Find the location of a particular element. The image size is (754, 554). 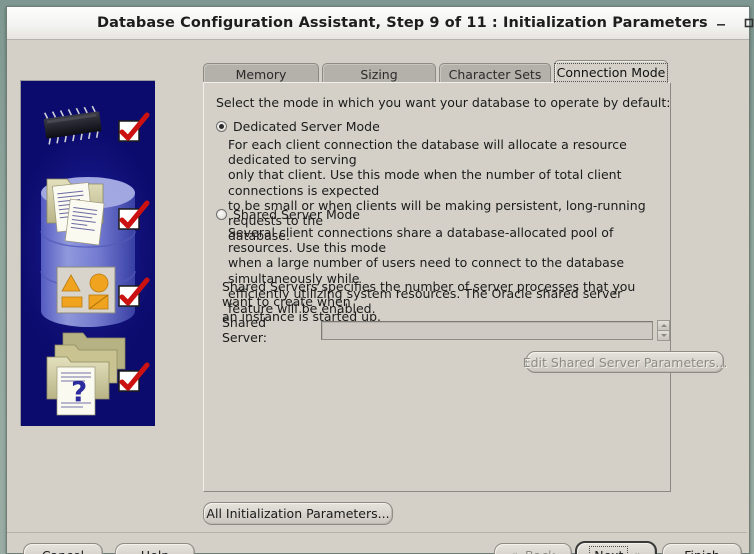

tab-character-sets: Character Sets is located at coordinates (495, 73).